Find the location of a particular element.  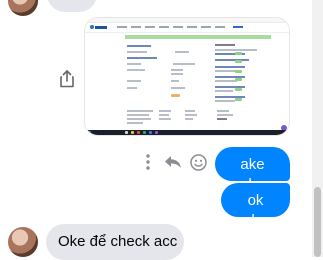

smiley-icon is located at coordinates (198, 162).